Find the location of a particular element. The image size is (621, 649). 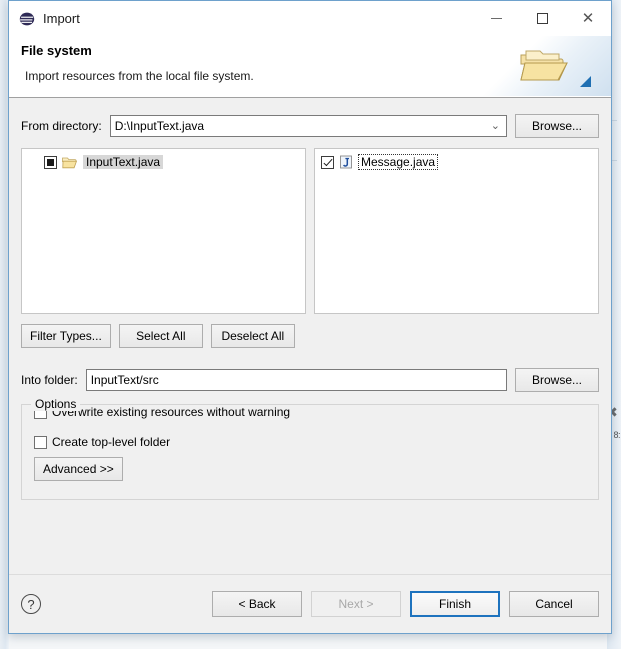

dialog-title-bar: Import ✕ is located at coordinates (310, 18).